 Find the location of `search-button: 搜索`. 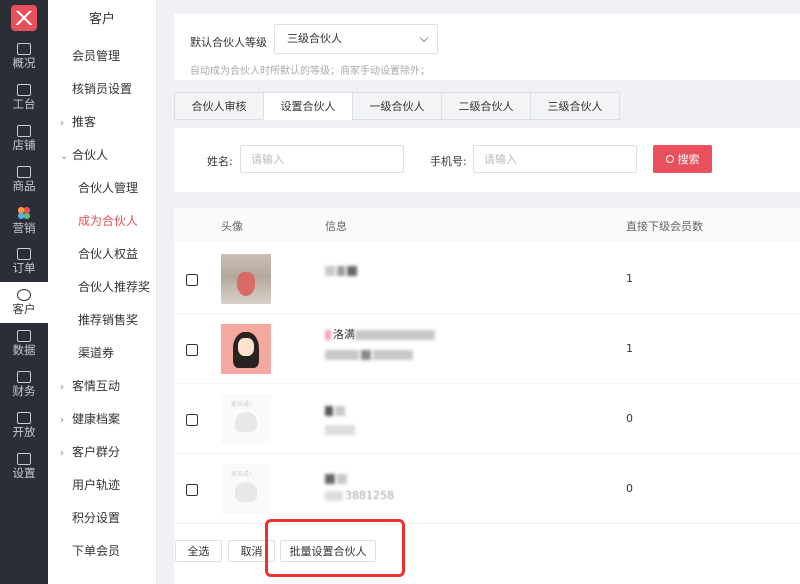

search-button: 搜索 is located at coordinates (682, 159).